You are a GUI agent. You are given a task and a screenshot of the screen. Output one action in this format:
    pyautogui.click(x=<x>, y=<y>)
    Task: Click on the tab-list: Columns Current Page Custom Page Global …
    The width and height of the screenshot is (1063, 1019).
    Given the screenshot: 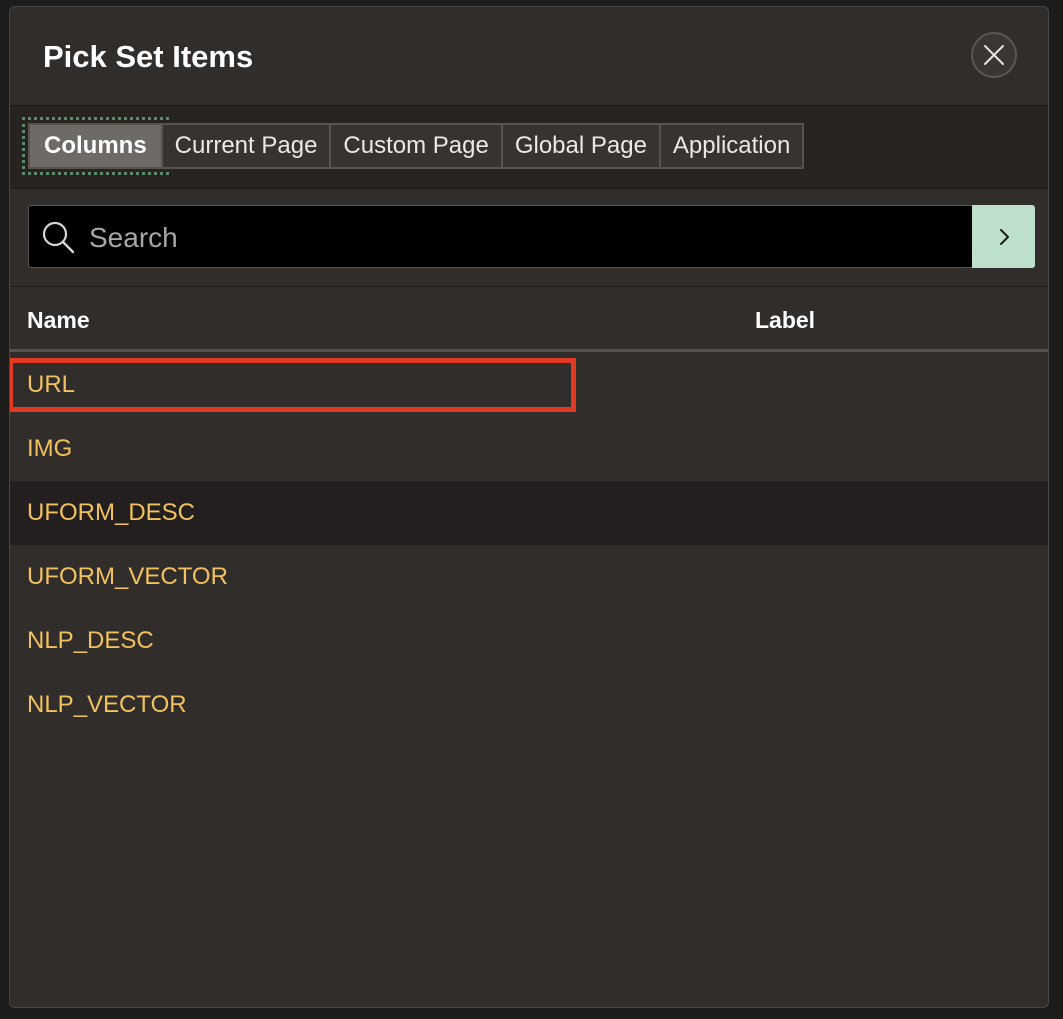 What is the action you would take?
    pyautogui.click(x=413, y=146)
    